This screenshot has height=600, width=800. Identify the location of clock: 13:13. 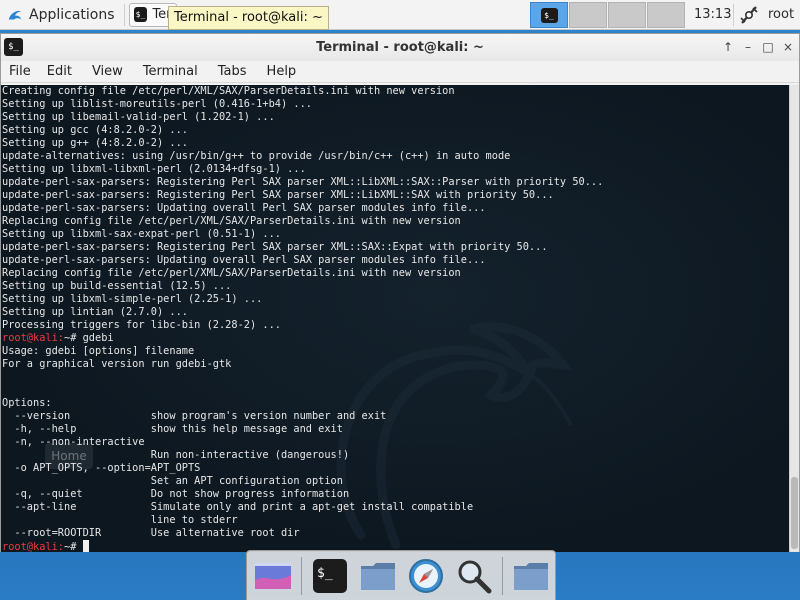
(712, 15).